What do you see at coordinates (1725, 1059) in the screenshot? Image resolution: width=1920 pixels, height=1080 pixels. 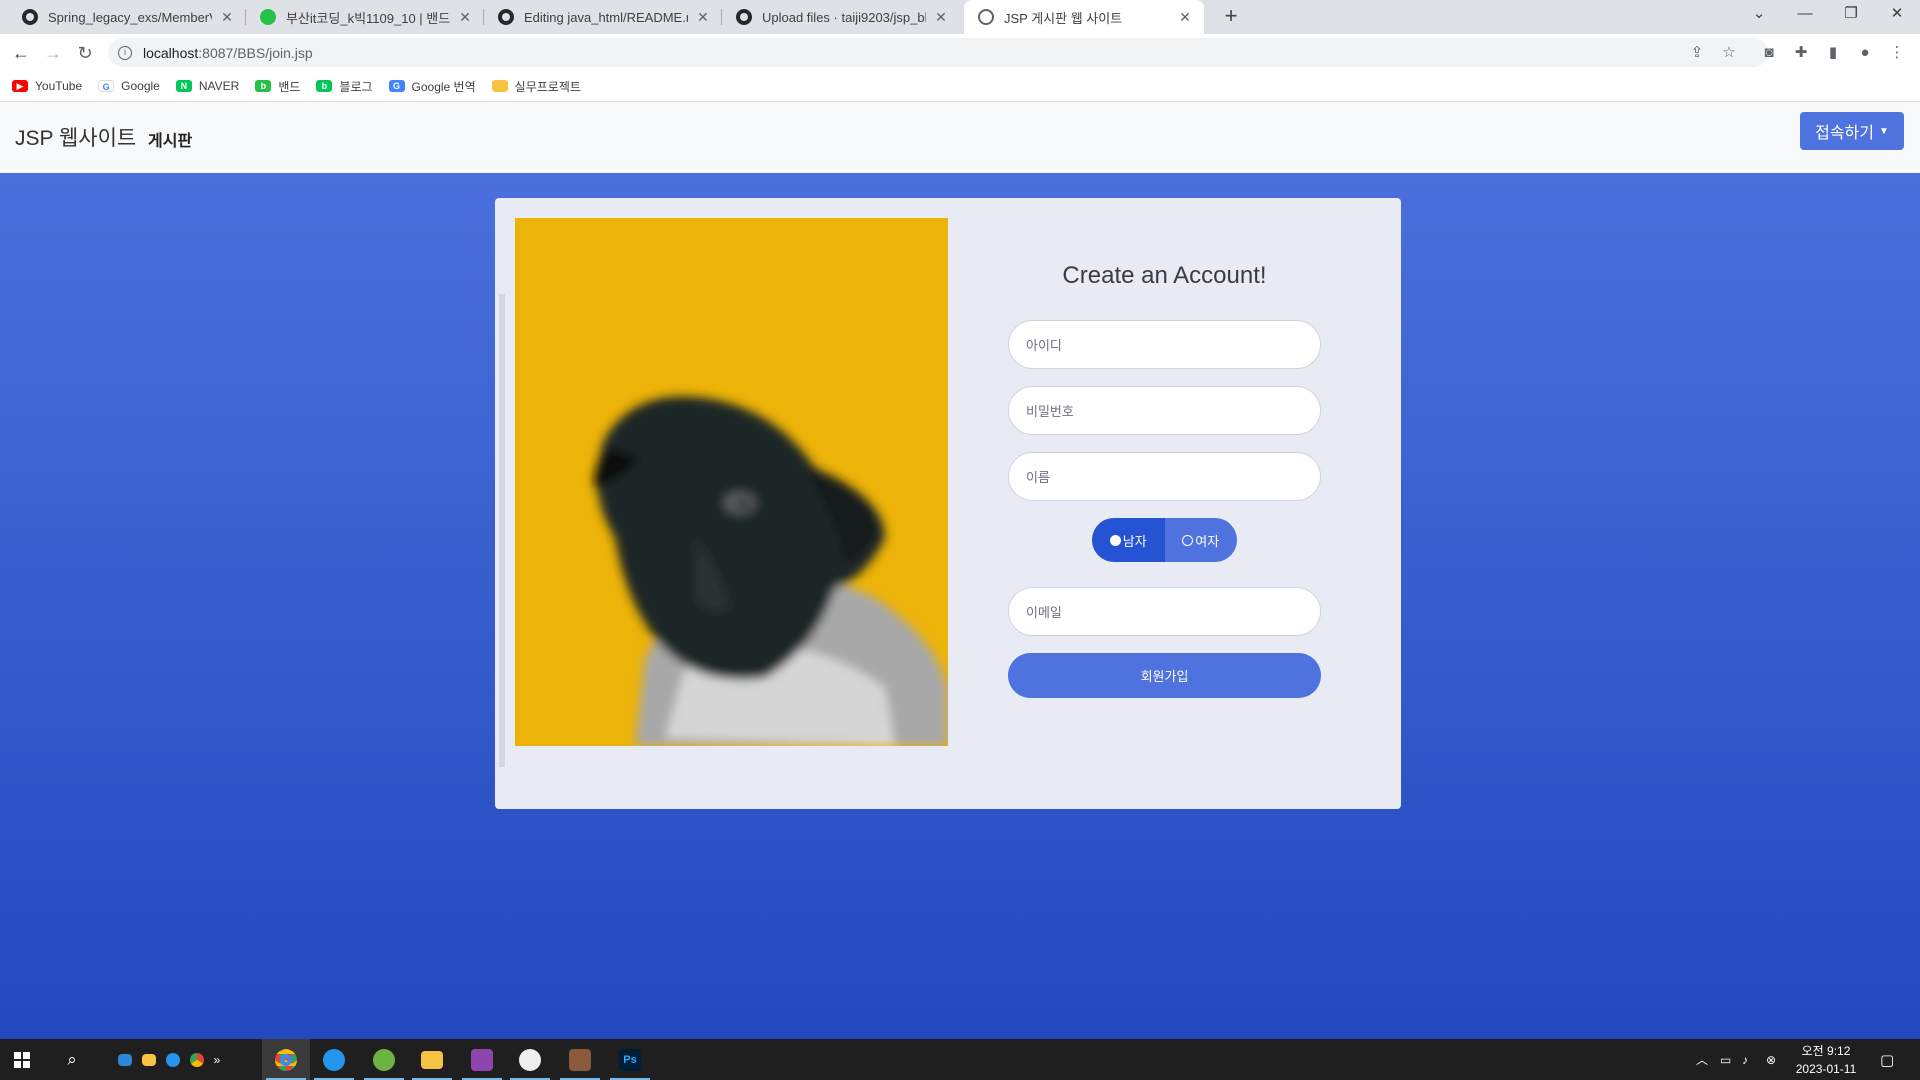 I see `network-icon: ▭` at bounding box center [1725, 1059].